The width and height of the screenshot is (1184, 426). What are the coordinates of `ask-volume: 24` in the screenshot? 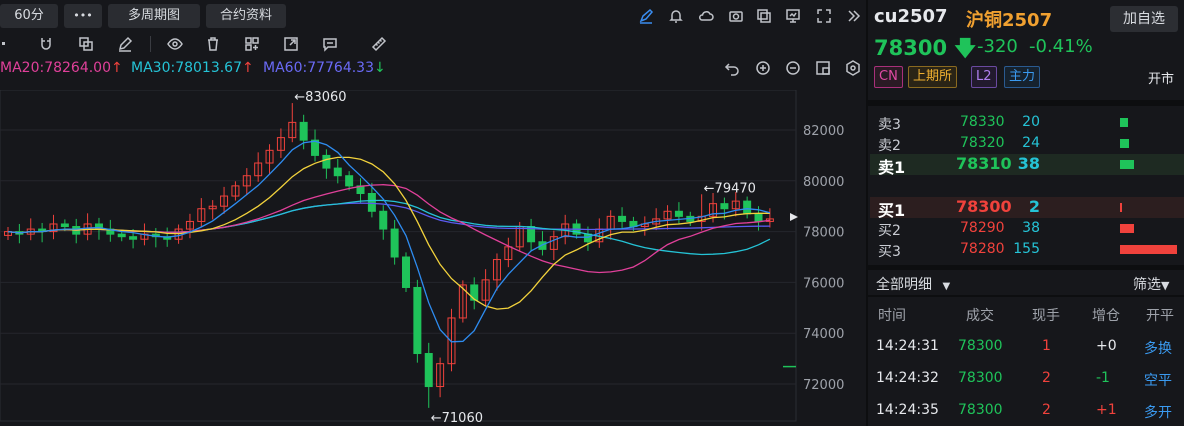 It's located at (1031, 143).